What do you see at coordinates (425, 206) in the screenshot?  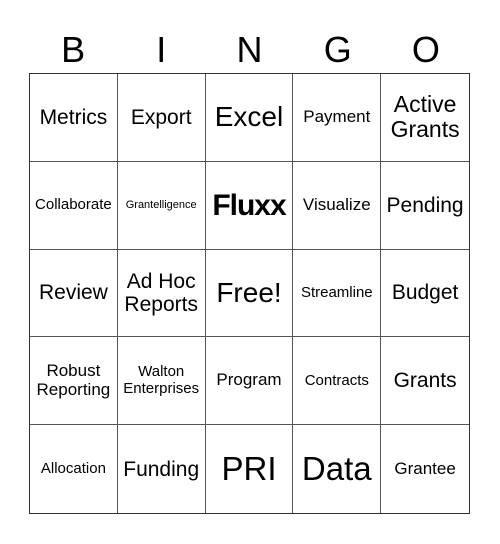 I see `bingo-cell-pending: Pending` at bounding box center [425, 206].